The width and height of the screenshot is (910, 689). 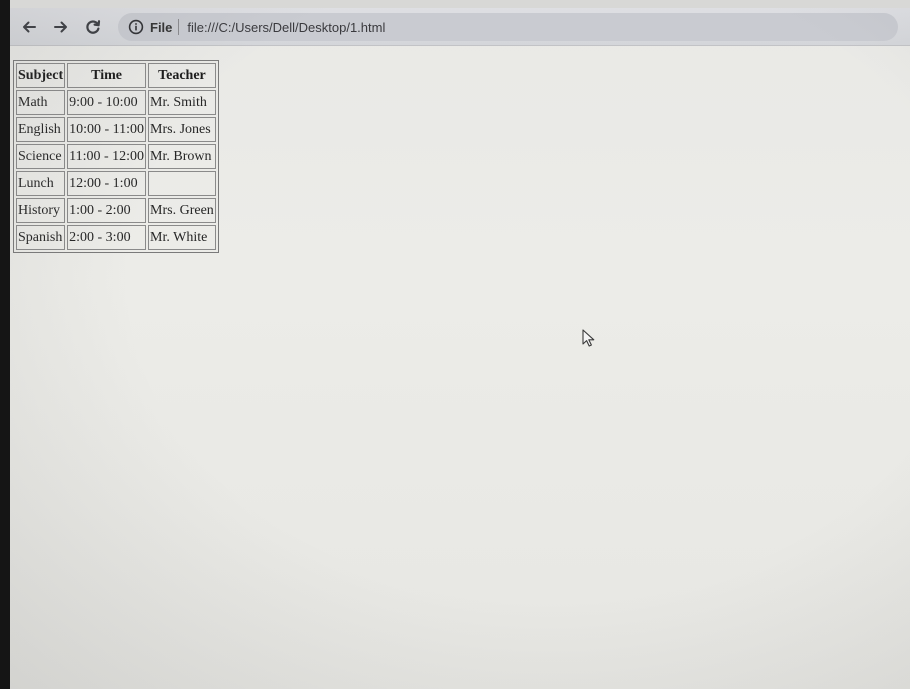 I want to click on table-row: Science 11:00 - 12:00 Mr. Brown, so click(x=116, y=156).